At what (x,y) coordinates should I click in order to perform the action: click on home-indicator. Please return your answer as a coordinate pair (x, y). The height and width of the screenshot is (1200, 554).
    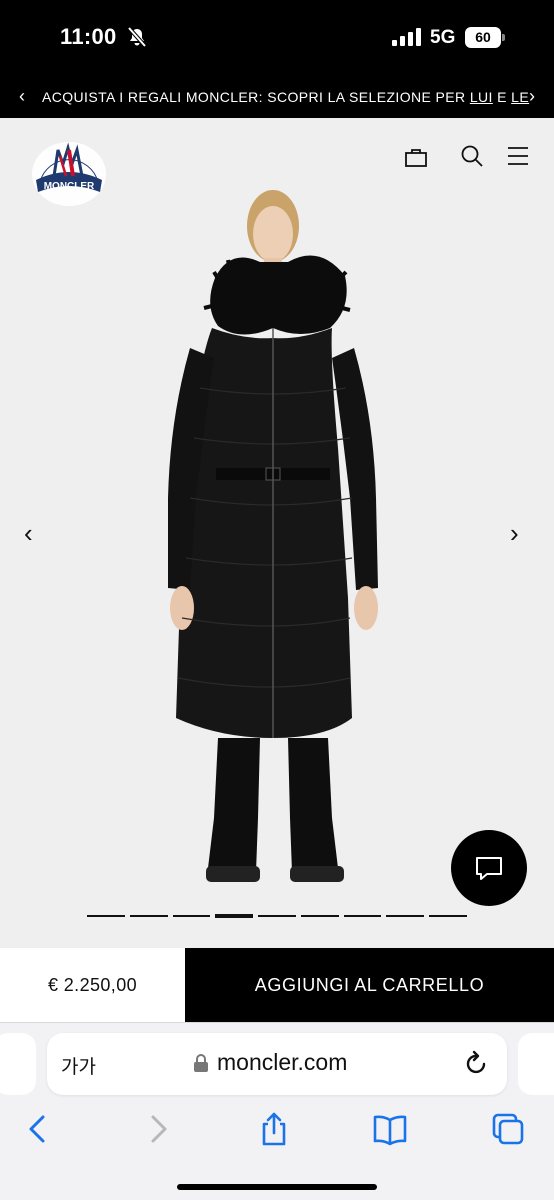
    Looking at the image, I should click on (277, 1187).